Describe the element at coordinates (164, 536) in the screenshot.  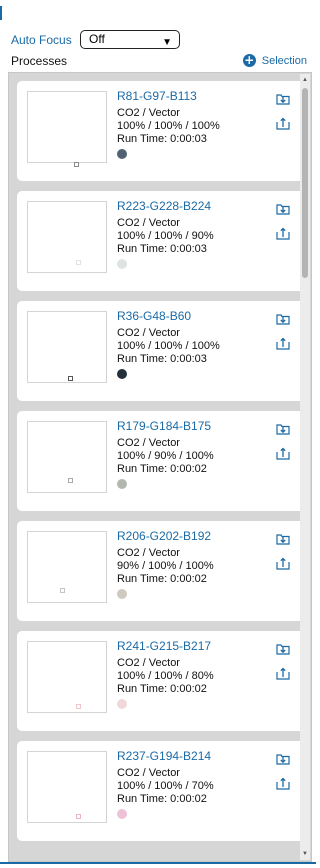
I see `process-title: R206-G202-B192` at that location.